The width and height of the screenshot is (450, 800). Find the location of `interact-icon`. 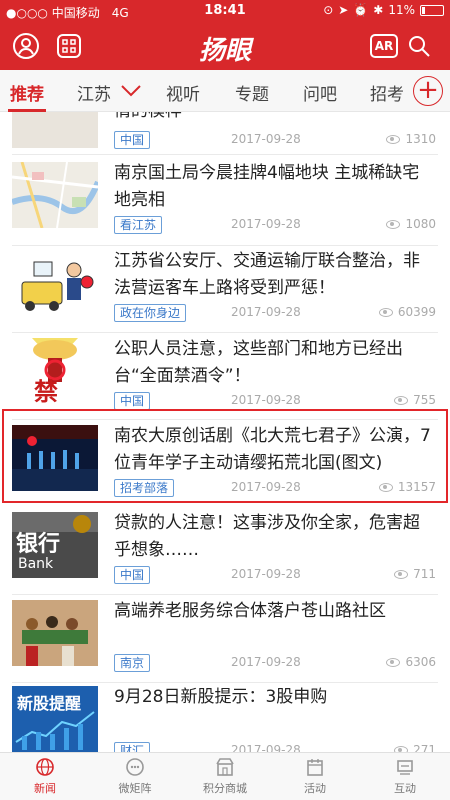

interact-icon is located at coordinates (405, 767).